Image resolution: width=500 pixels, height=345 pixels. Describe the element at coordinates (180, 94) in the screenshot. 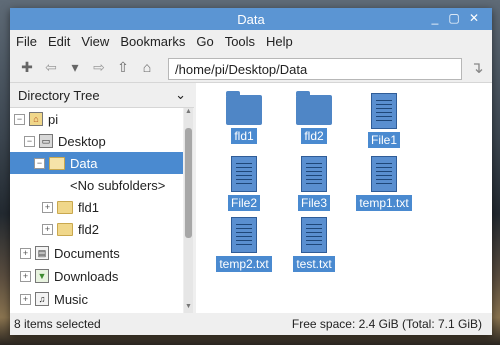

I see `chevron-down-icon: ⌄` at that location.